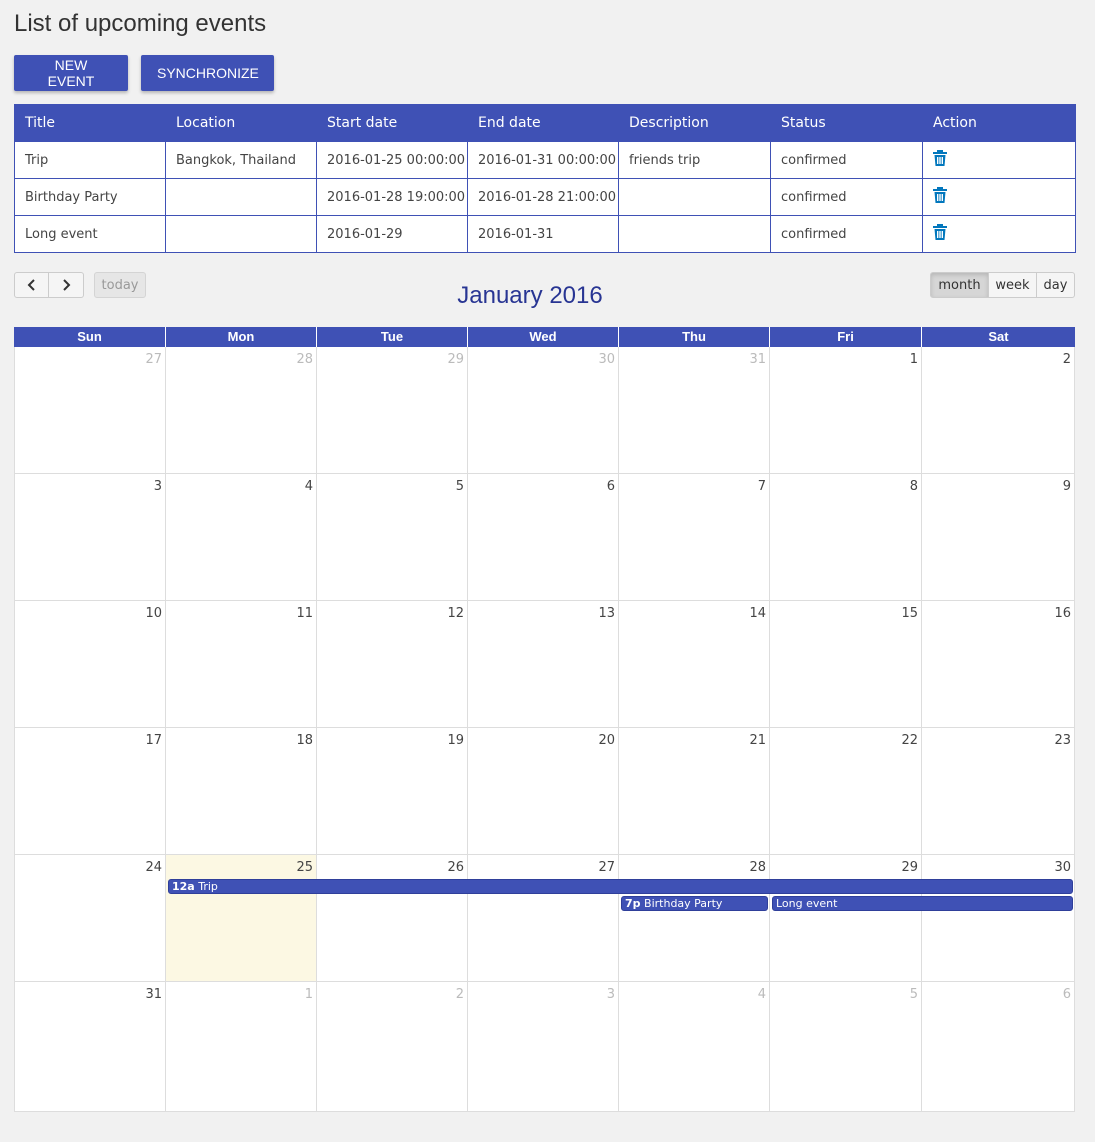  What do you see at coordinates (694, 337) in the screenshot?
I see `weekday-label: Thu` at bounding box center [694, 337].